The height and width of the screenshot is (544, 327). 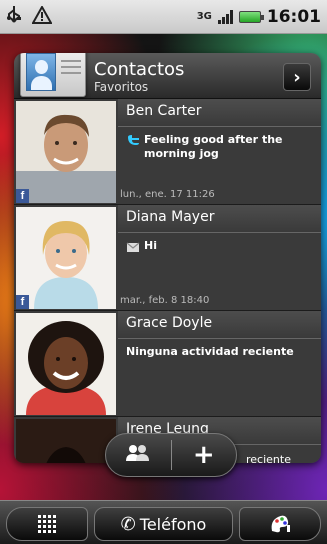 I want to click on phone-label: Teléfono, so click(x=173, y=524).